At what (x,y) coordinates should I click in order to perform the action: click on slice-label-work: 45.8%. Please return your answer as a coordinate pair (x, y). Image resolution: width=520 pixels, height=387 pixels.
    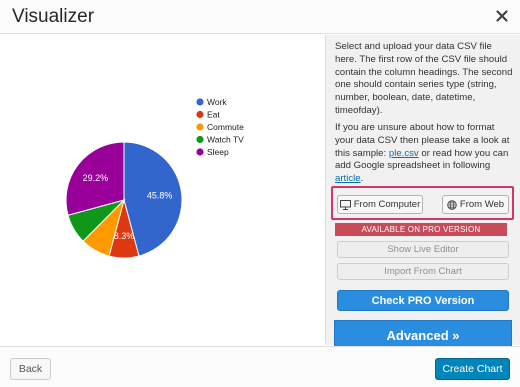
    Looking at the image, I should click on (160, 195).